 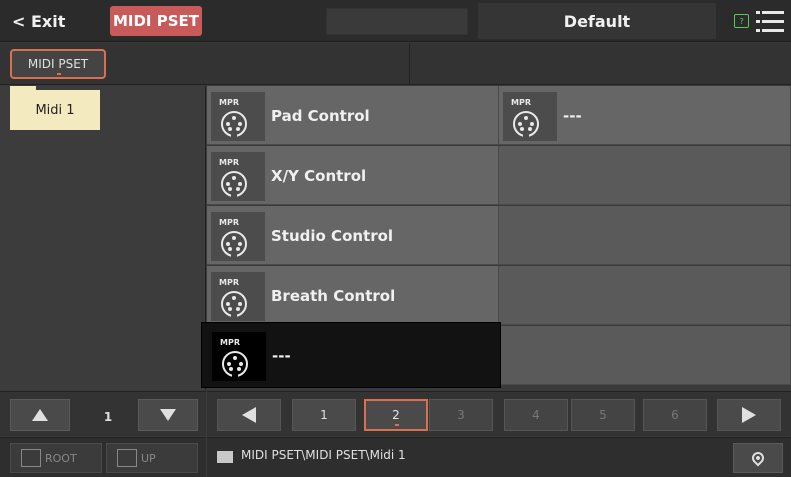 I want to click on pset-cell-xy-control: MPR X/Y Control, so click(x=353, y=175).